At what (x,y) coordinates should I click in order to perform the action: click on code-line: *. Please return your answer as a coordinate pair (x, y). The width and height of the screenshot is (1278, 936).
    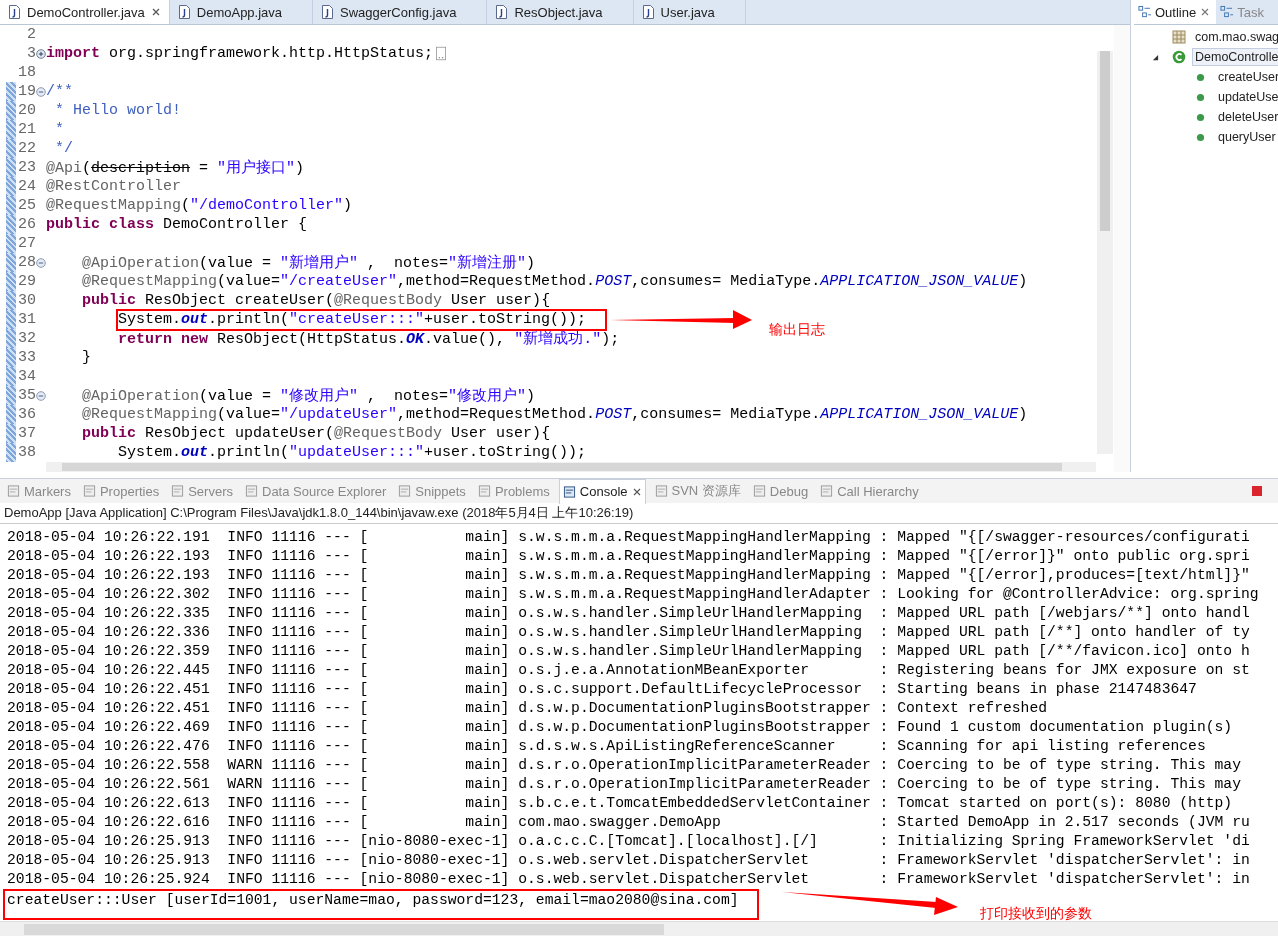
    Looking at the image, I should click on (60, 129).